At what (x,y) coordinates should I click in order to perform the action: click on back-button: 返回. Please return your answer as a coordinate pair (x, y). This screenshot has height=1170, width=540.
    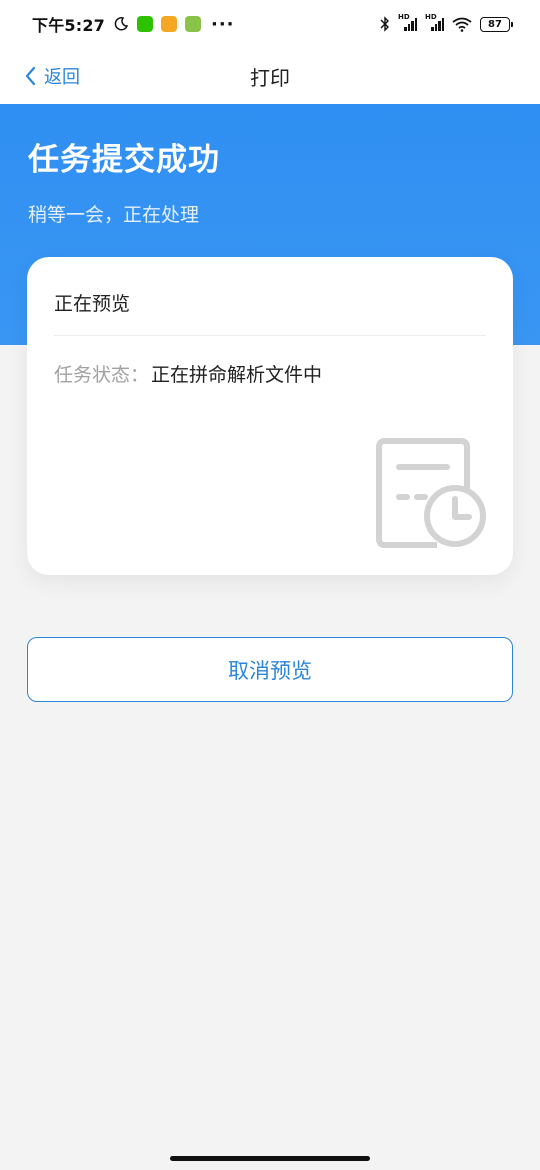
    Looking at the image, I should click on (52, 76).